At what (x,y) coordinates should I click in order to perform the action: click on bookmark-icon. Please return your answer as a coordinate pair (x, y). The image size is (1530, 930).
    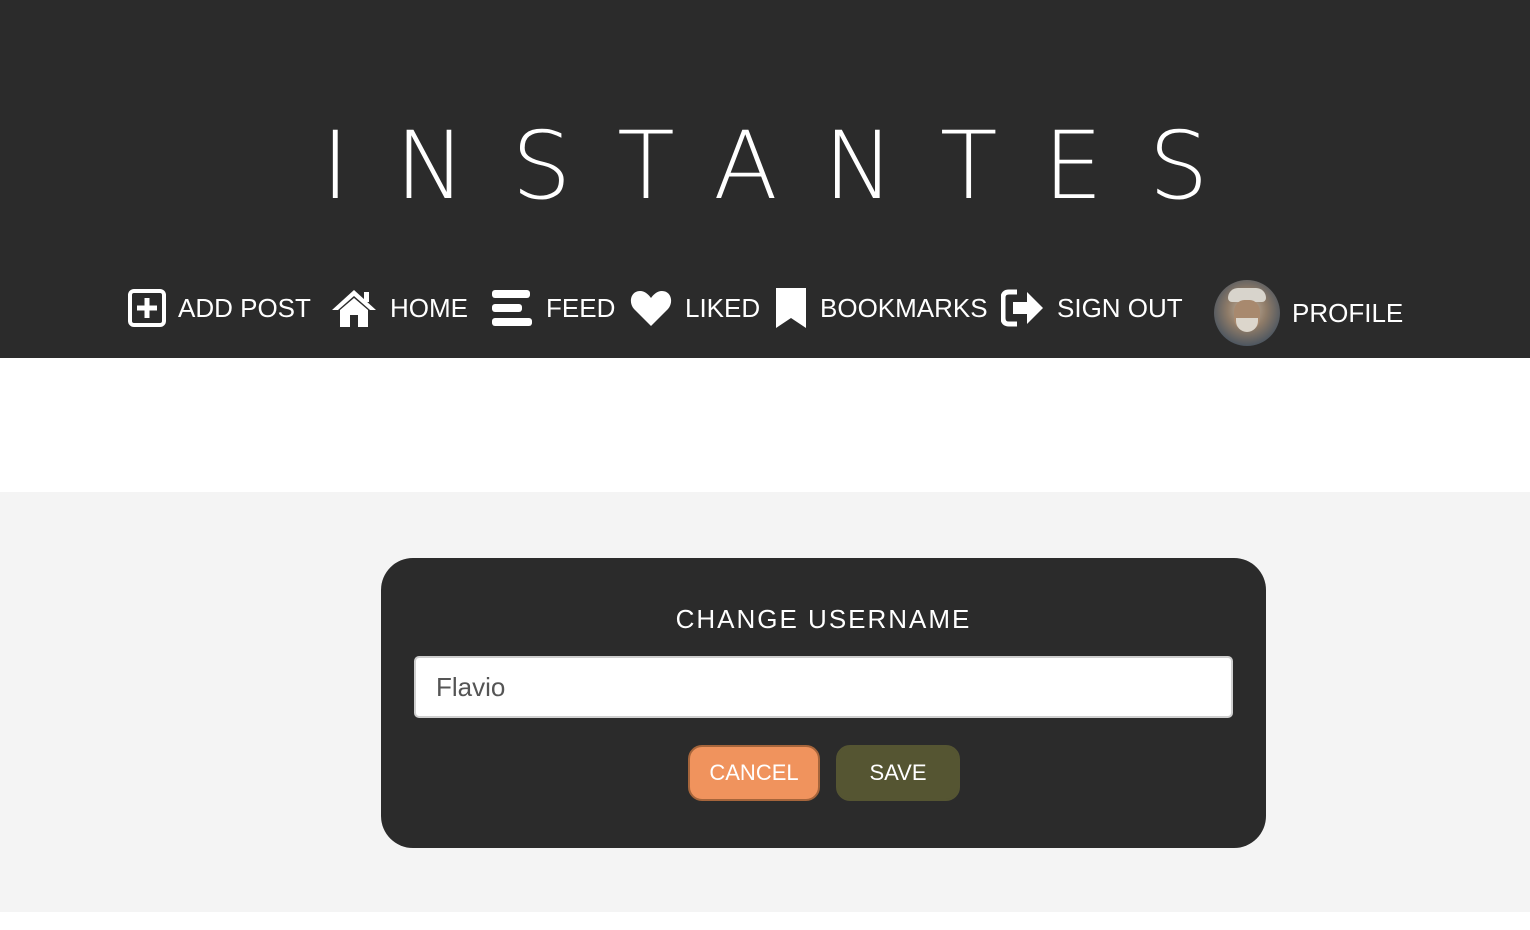
    Looking at the image, I should click on (791, 308).